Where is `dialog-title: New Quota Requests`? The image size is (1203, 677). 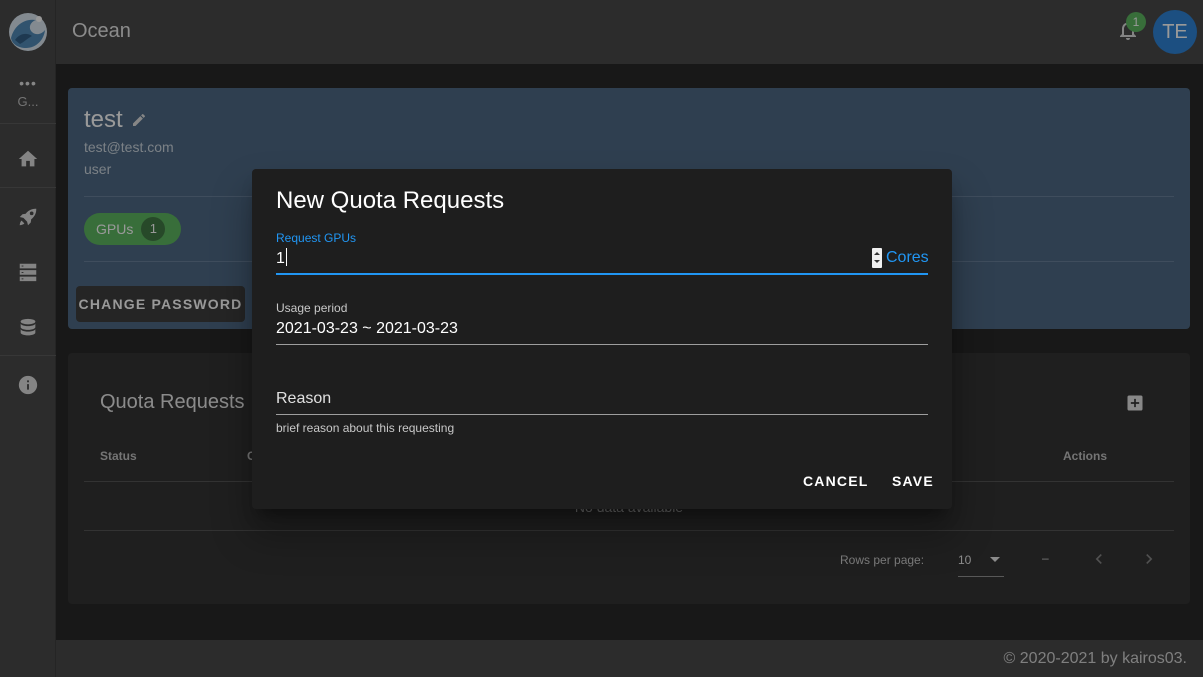 dialog-title: New Quota Requests is located at coordinates (390, 200).